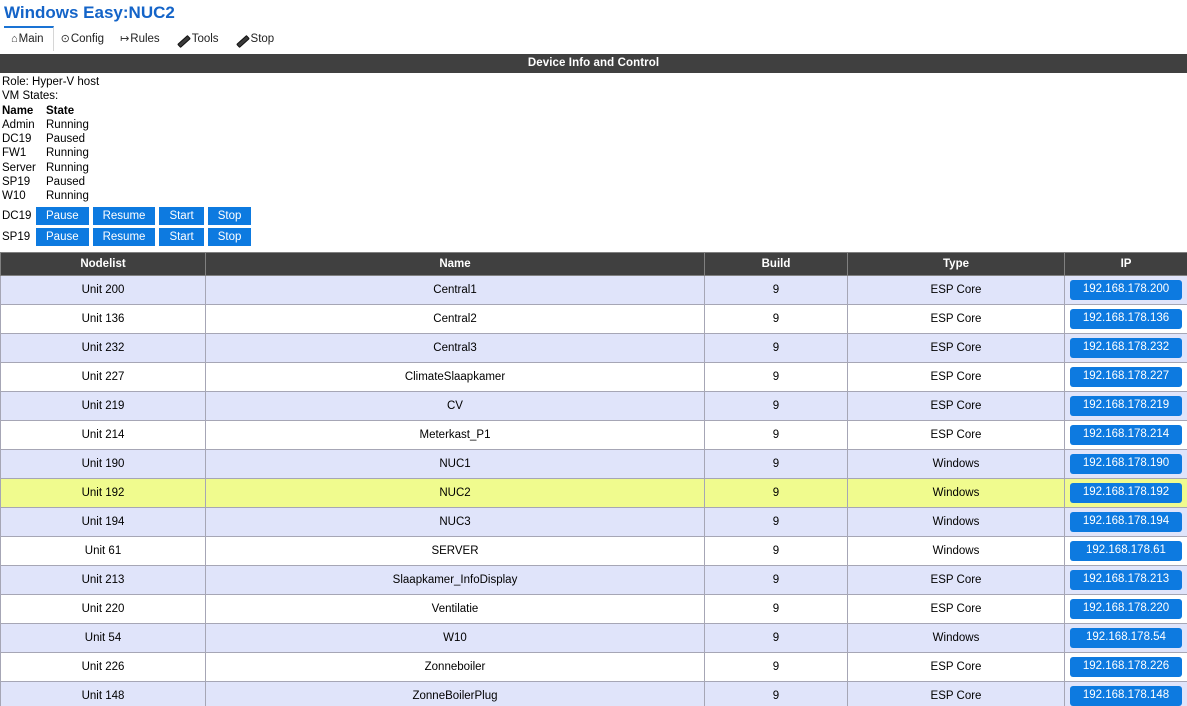 The width and height of the screenshot is (1187, 706). I want to click on tab-rules: ↦ Rules, so click(141, 39).